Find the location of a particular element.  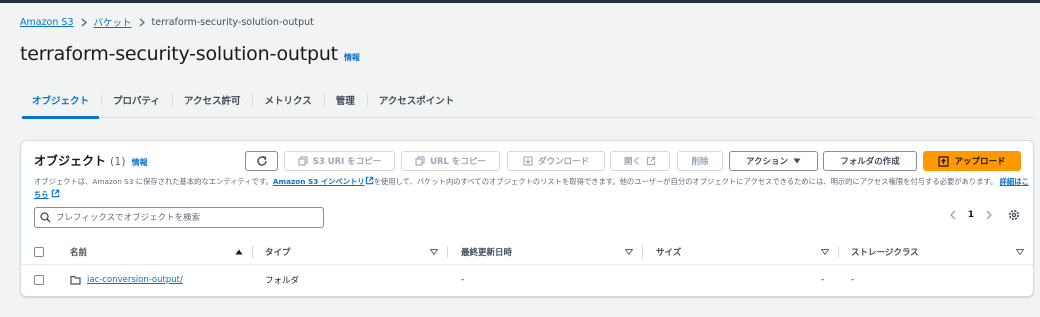

column-header-name: 名前 is located at coordinates (78, 251).